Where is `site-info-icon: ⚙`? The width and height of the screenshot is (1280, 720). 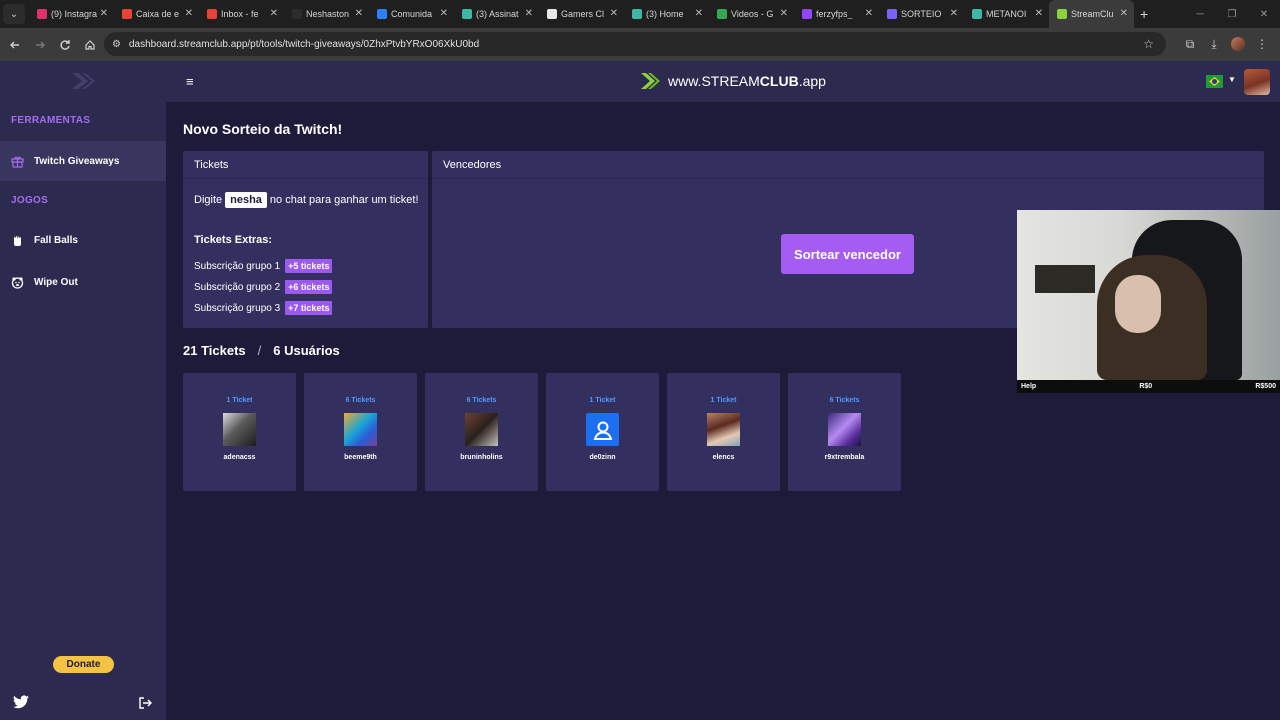
site-info-icon: ⚙ is located at coordinates (116, 44).